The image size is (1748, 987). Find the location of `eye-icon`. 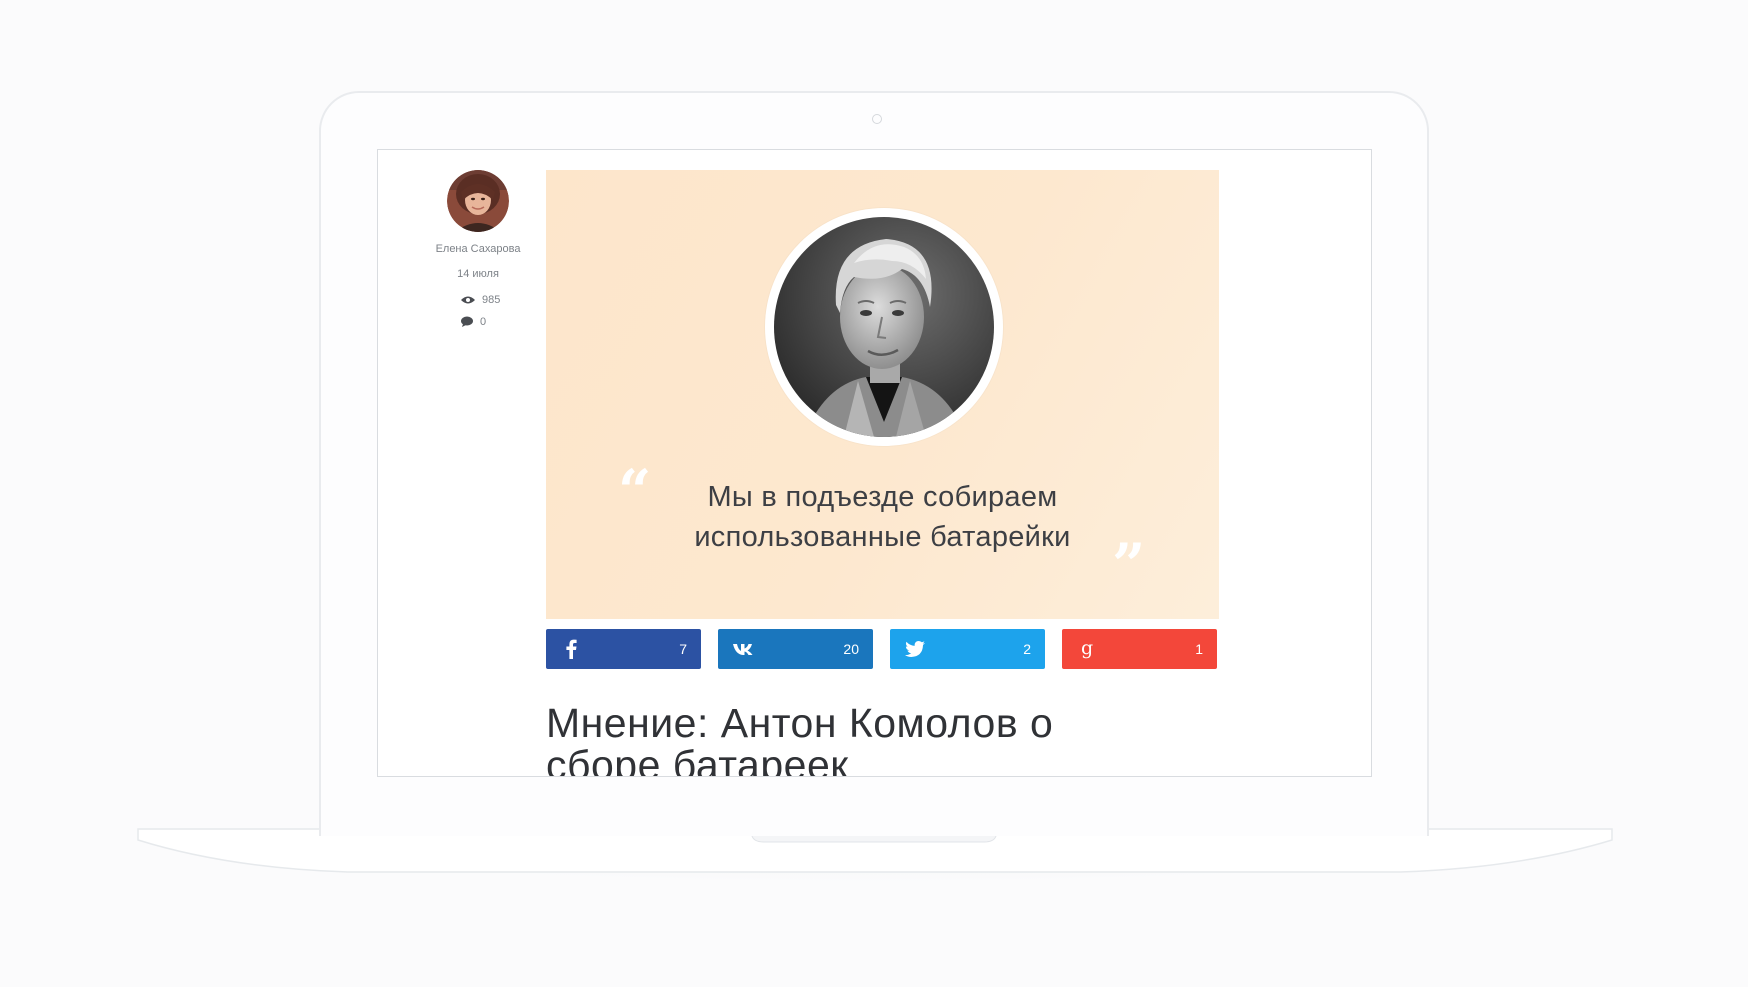

eye-icon is located at coordinates (468, 300).